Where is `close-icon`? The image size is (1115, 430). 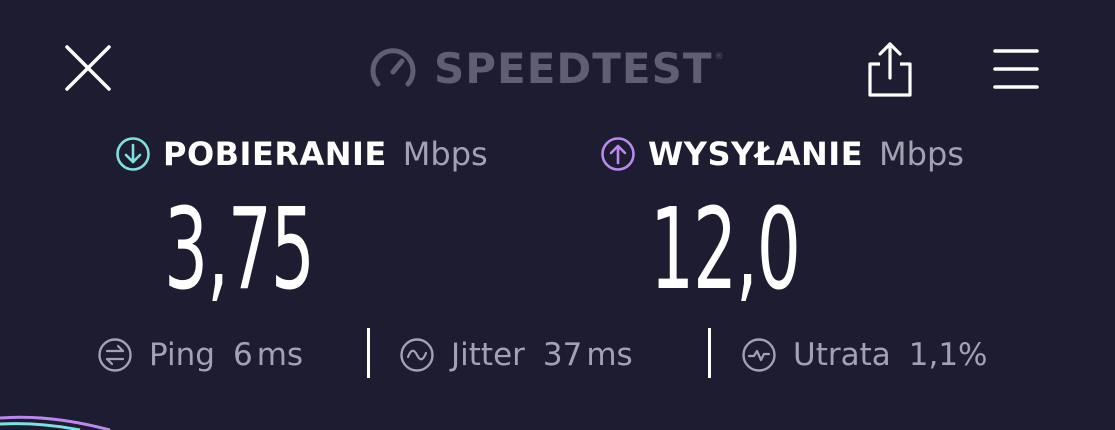
close-icon is located at coordinates (88, 68).